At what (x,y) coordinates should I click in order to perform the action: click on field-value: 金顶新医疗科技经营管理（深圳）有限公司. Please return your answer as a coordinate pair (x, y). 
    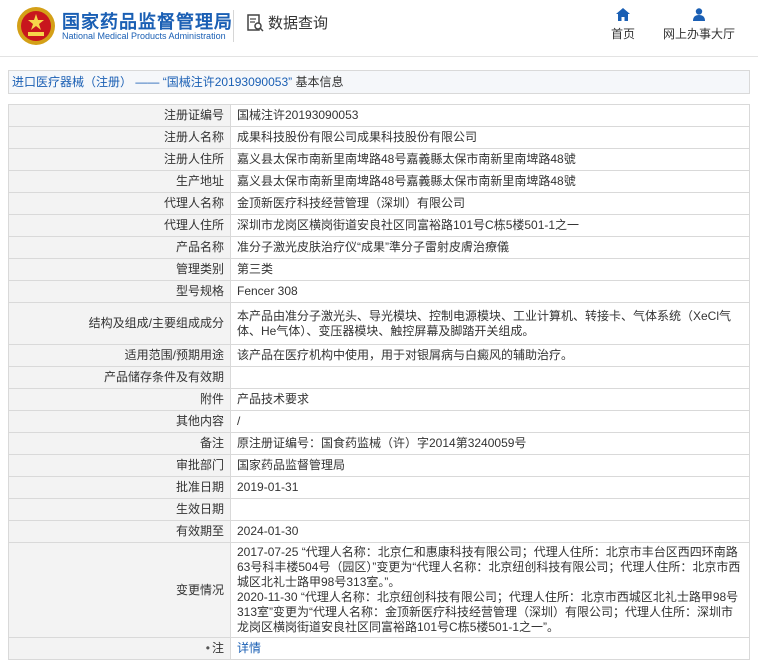
    Looking at the image, I should click on (490, 203).